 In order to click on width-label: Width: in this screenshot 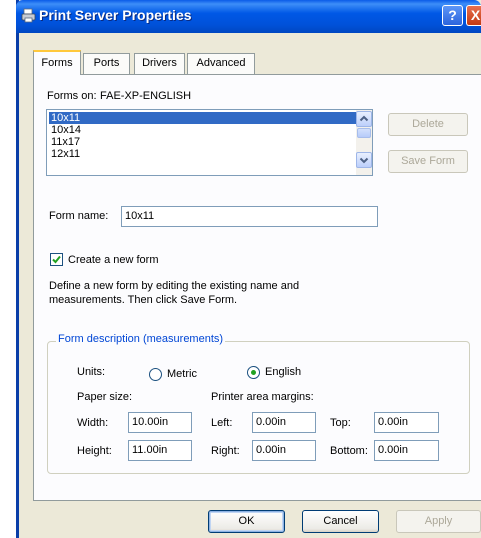, I will do `click(93, 423)`.